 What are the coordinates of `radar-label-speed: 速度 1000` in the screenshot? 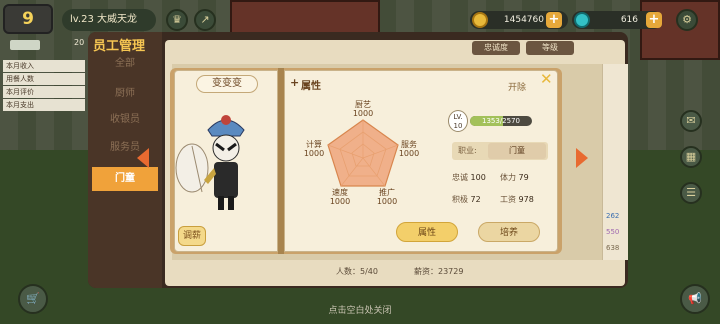 It's located at (340, 197).